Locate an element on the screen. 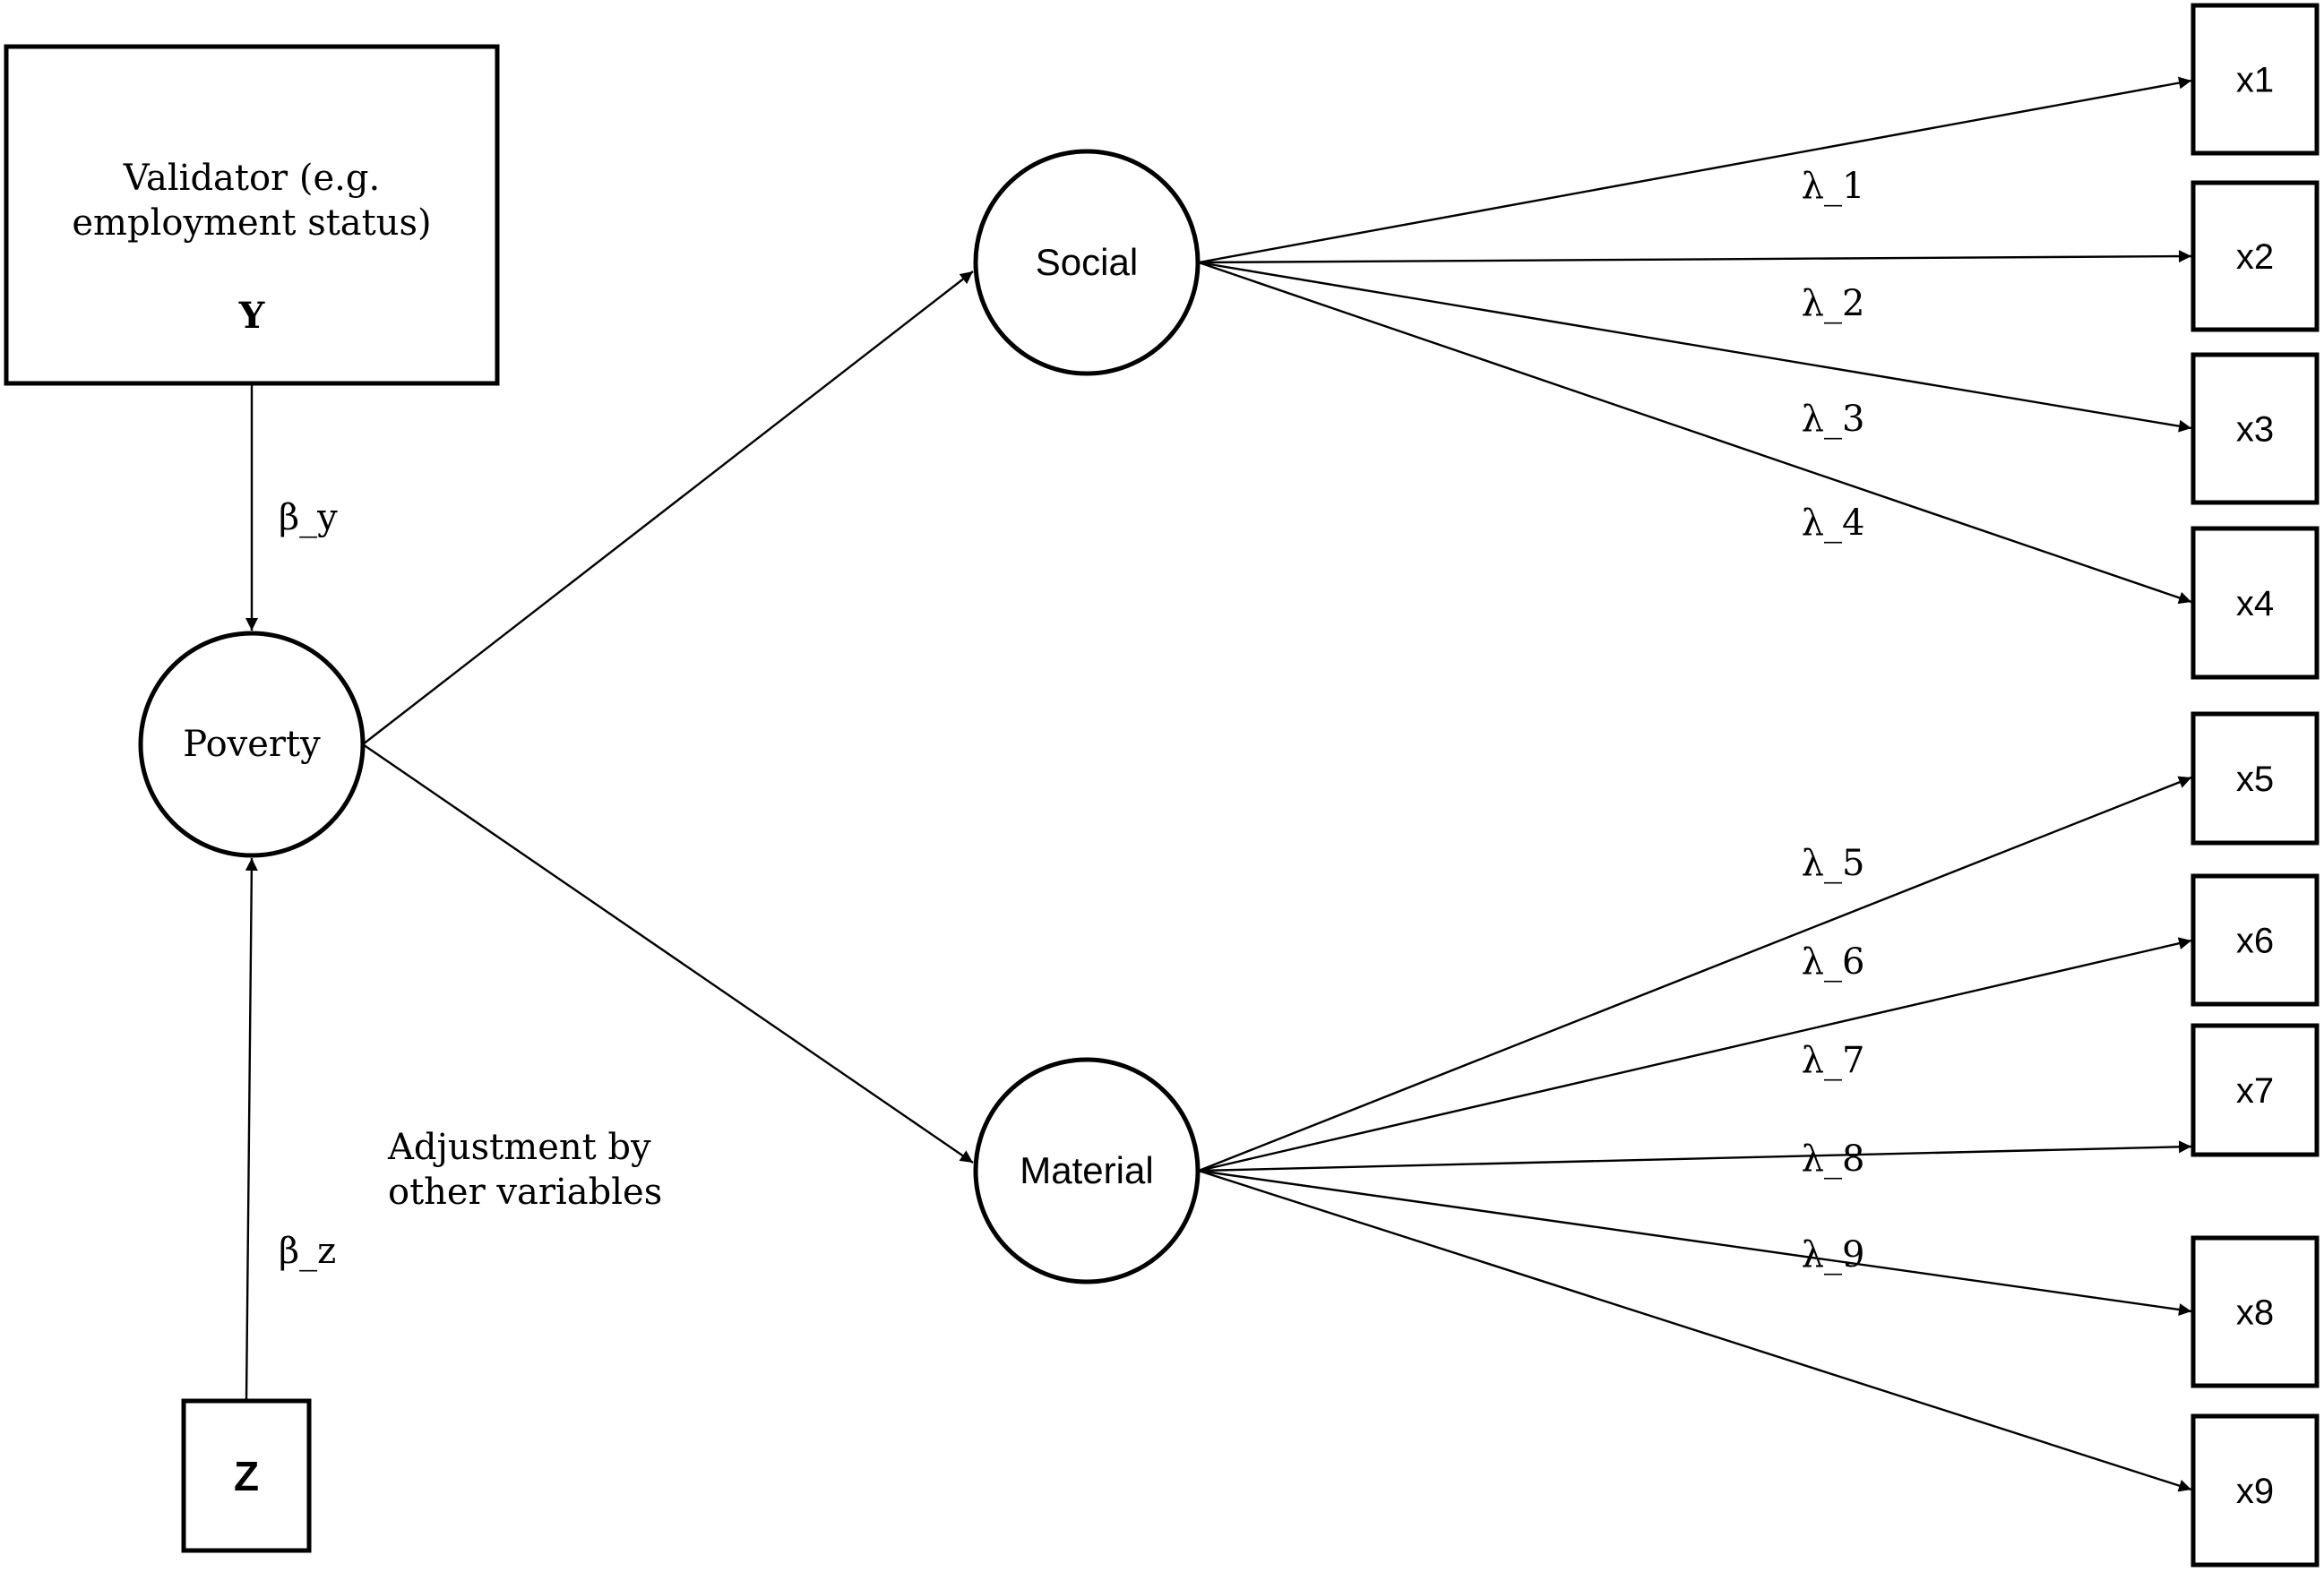 This screenshot has width=2324, height=1572. social-label: Social is located at coordinates (1087, 262).